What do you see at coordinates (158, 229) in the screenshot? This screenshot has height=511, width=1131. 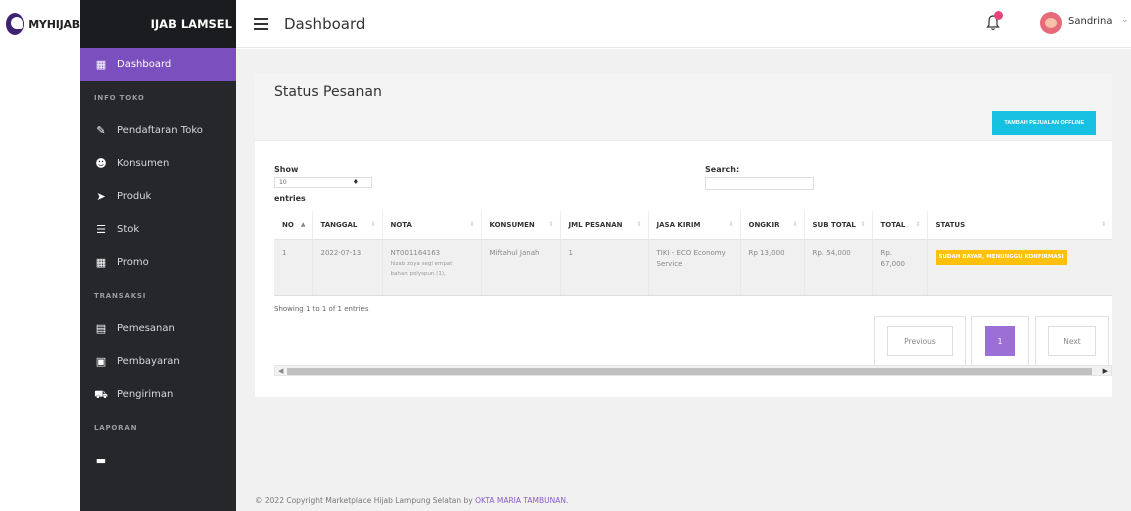 I see `sidebar-item-stok: ☰ Stok` at bounding box center [158, 229].